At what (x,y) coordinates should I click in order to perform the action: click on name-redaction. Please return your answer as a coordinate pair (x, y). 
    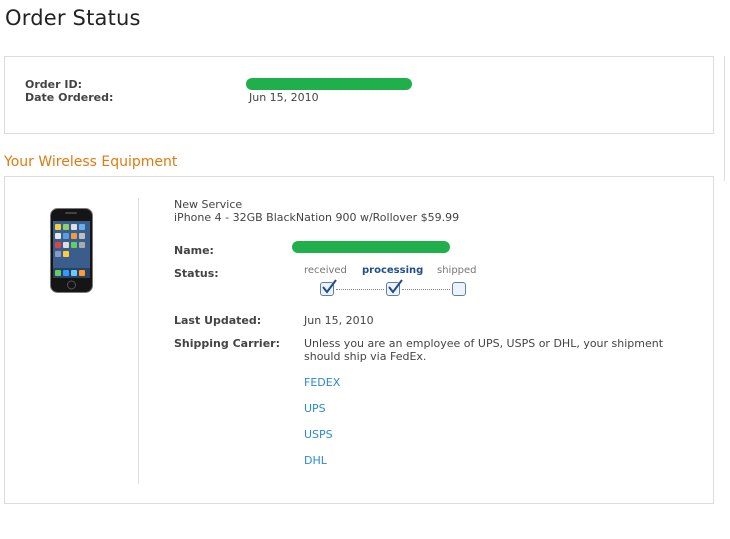
    Looking at the image, I should click on (371, 247).